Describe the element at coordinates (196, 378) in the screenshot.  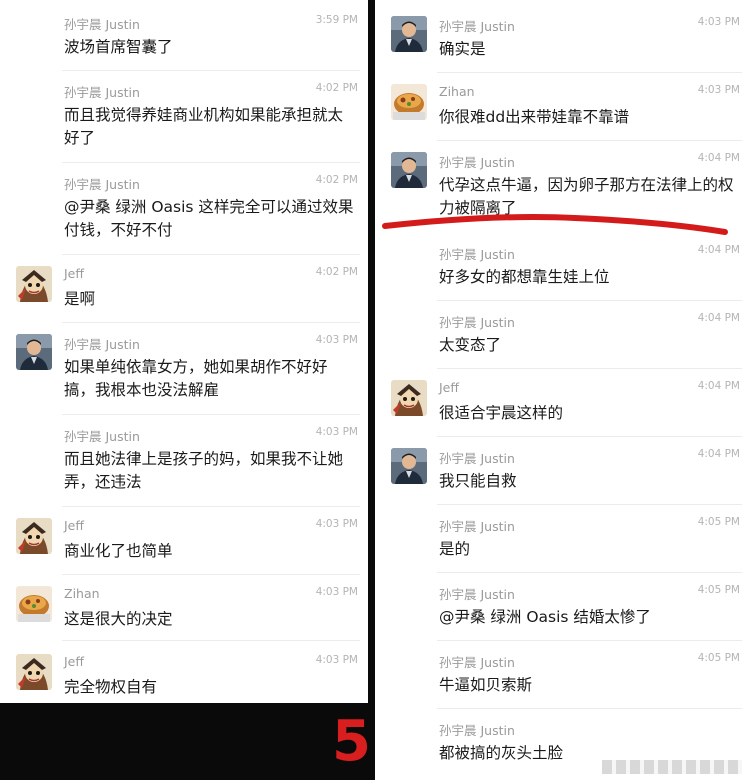
I see `message-text: 如果单纯依靠女方，她如果胡作不好好搞，我根本也没法解雇` at that location.